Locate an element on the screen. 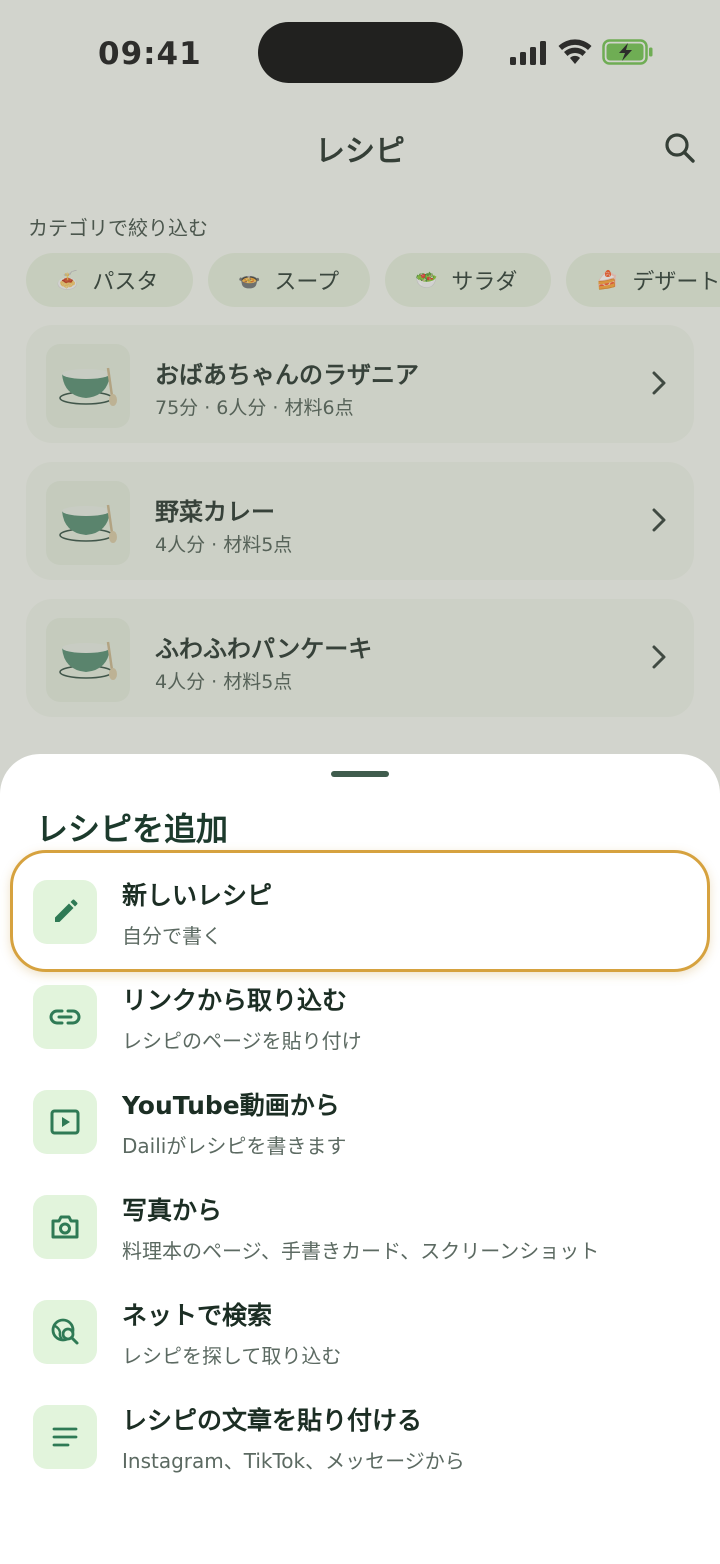  option-import-link: リンクから取り込む レシピのページを貼り付け is located at coordinates (360, 1037).